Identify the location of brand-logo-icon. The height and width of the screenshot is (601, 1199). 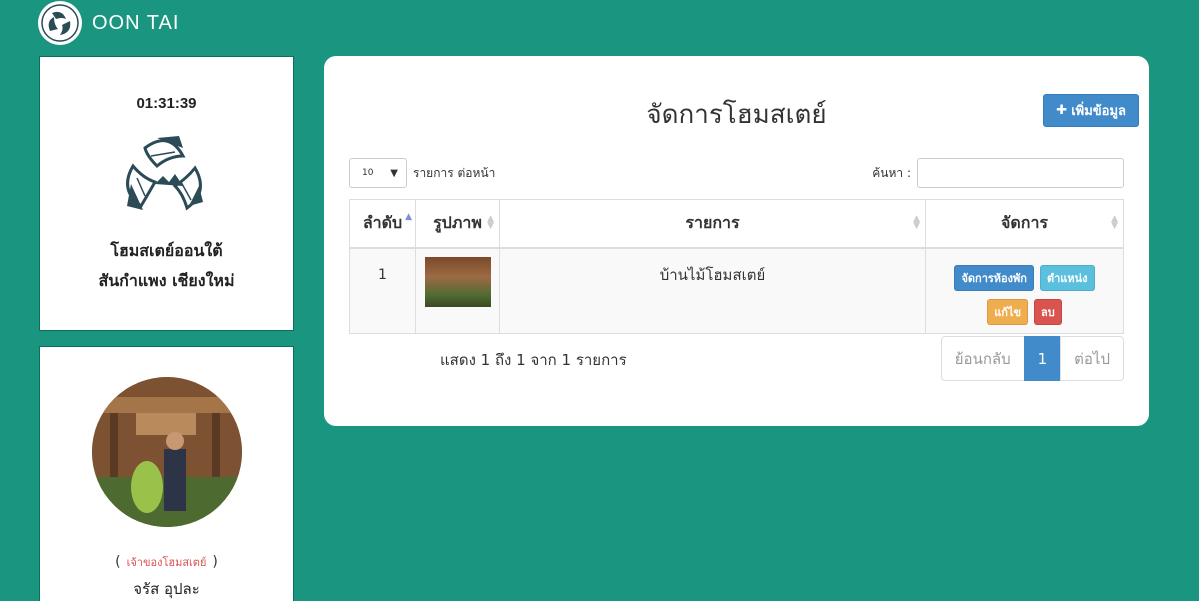
(60, 23).